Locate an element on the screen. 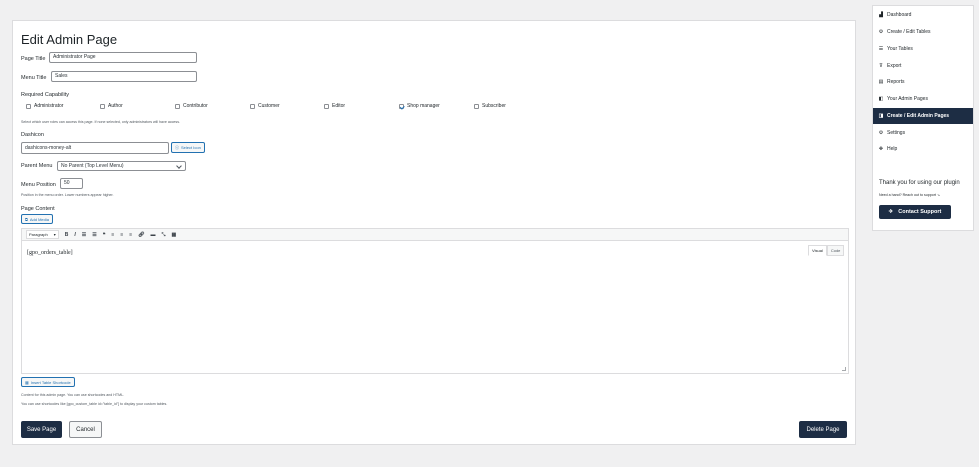 This screenshot has width=979, height=467. pages-icon: ◧ is located at coordinates (881, 99).